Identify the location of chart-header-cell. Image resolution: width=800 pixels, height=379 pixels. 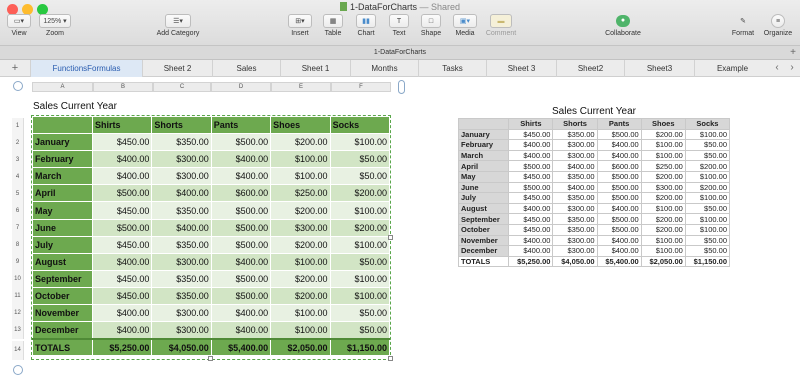
(483, 124).